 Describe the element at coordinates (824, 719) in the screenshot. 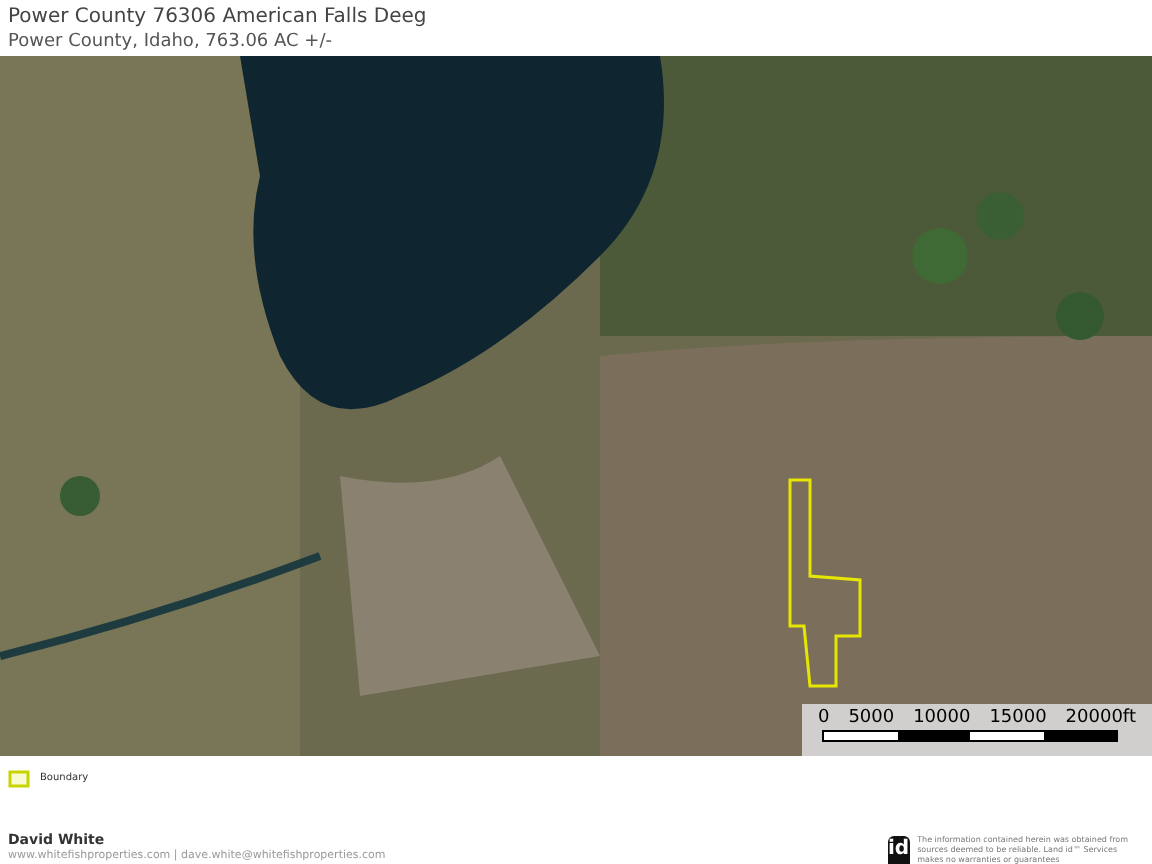

I see `scale-label: 0` at that location.